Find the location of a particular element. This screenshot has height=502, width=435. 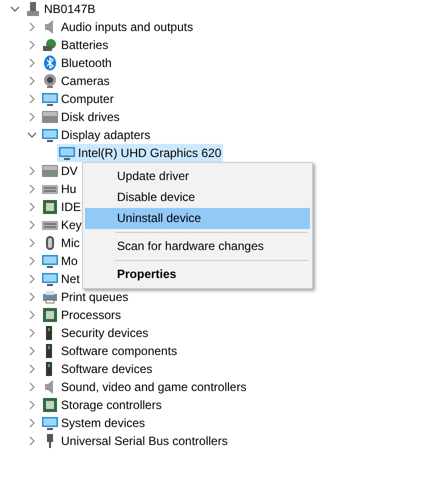

tree-item: Security devices is located at coordinates (95, 333).